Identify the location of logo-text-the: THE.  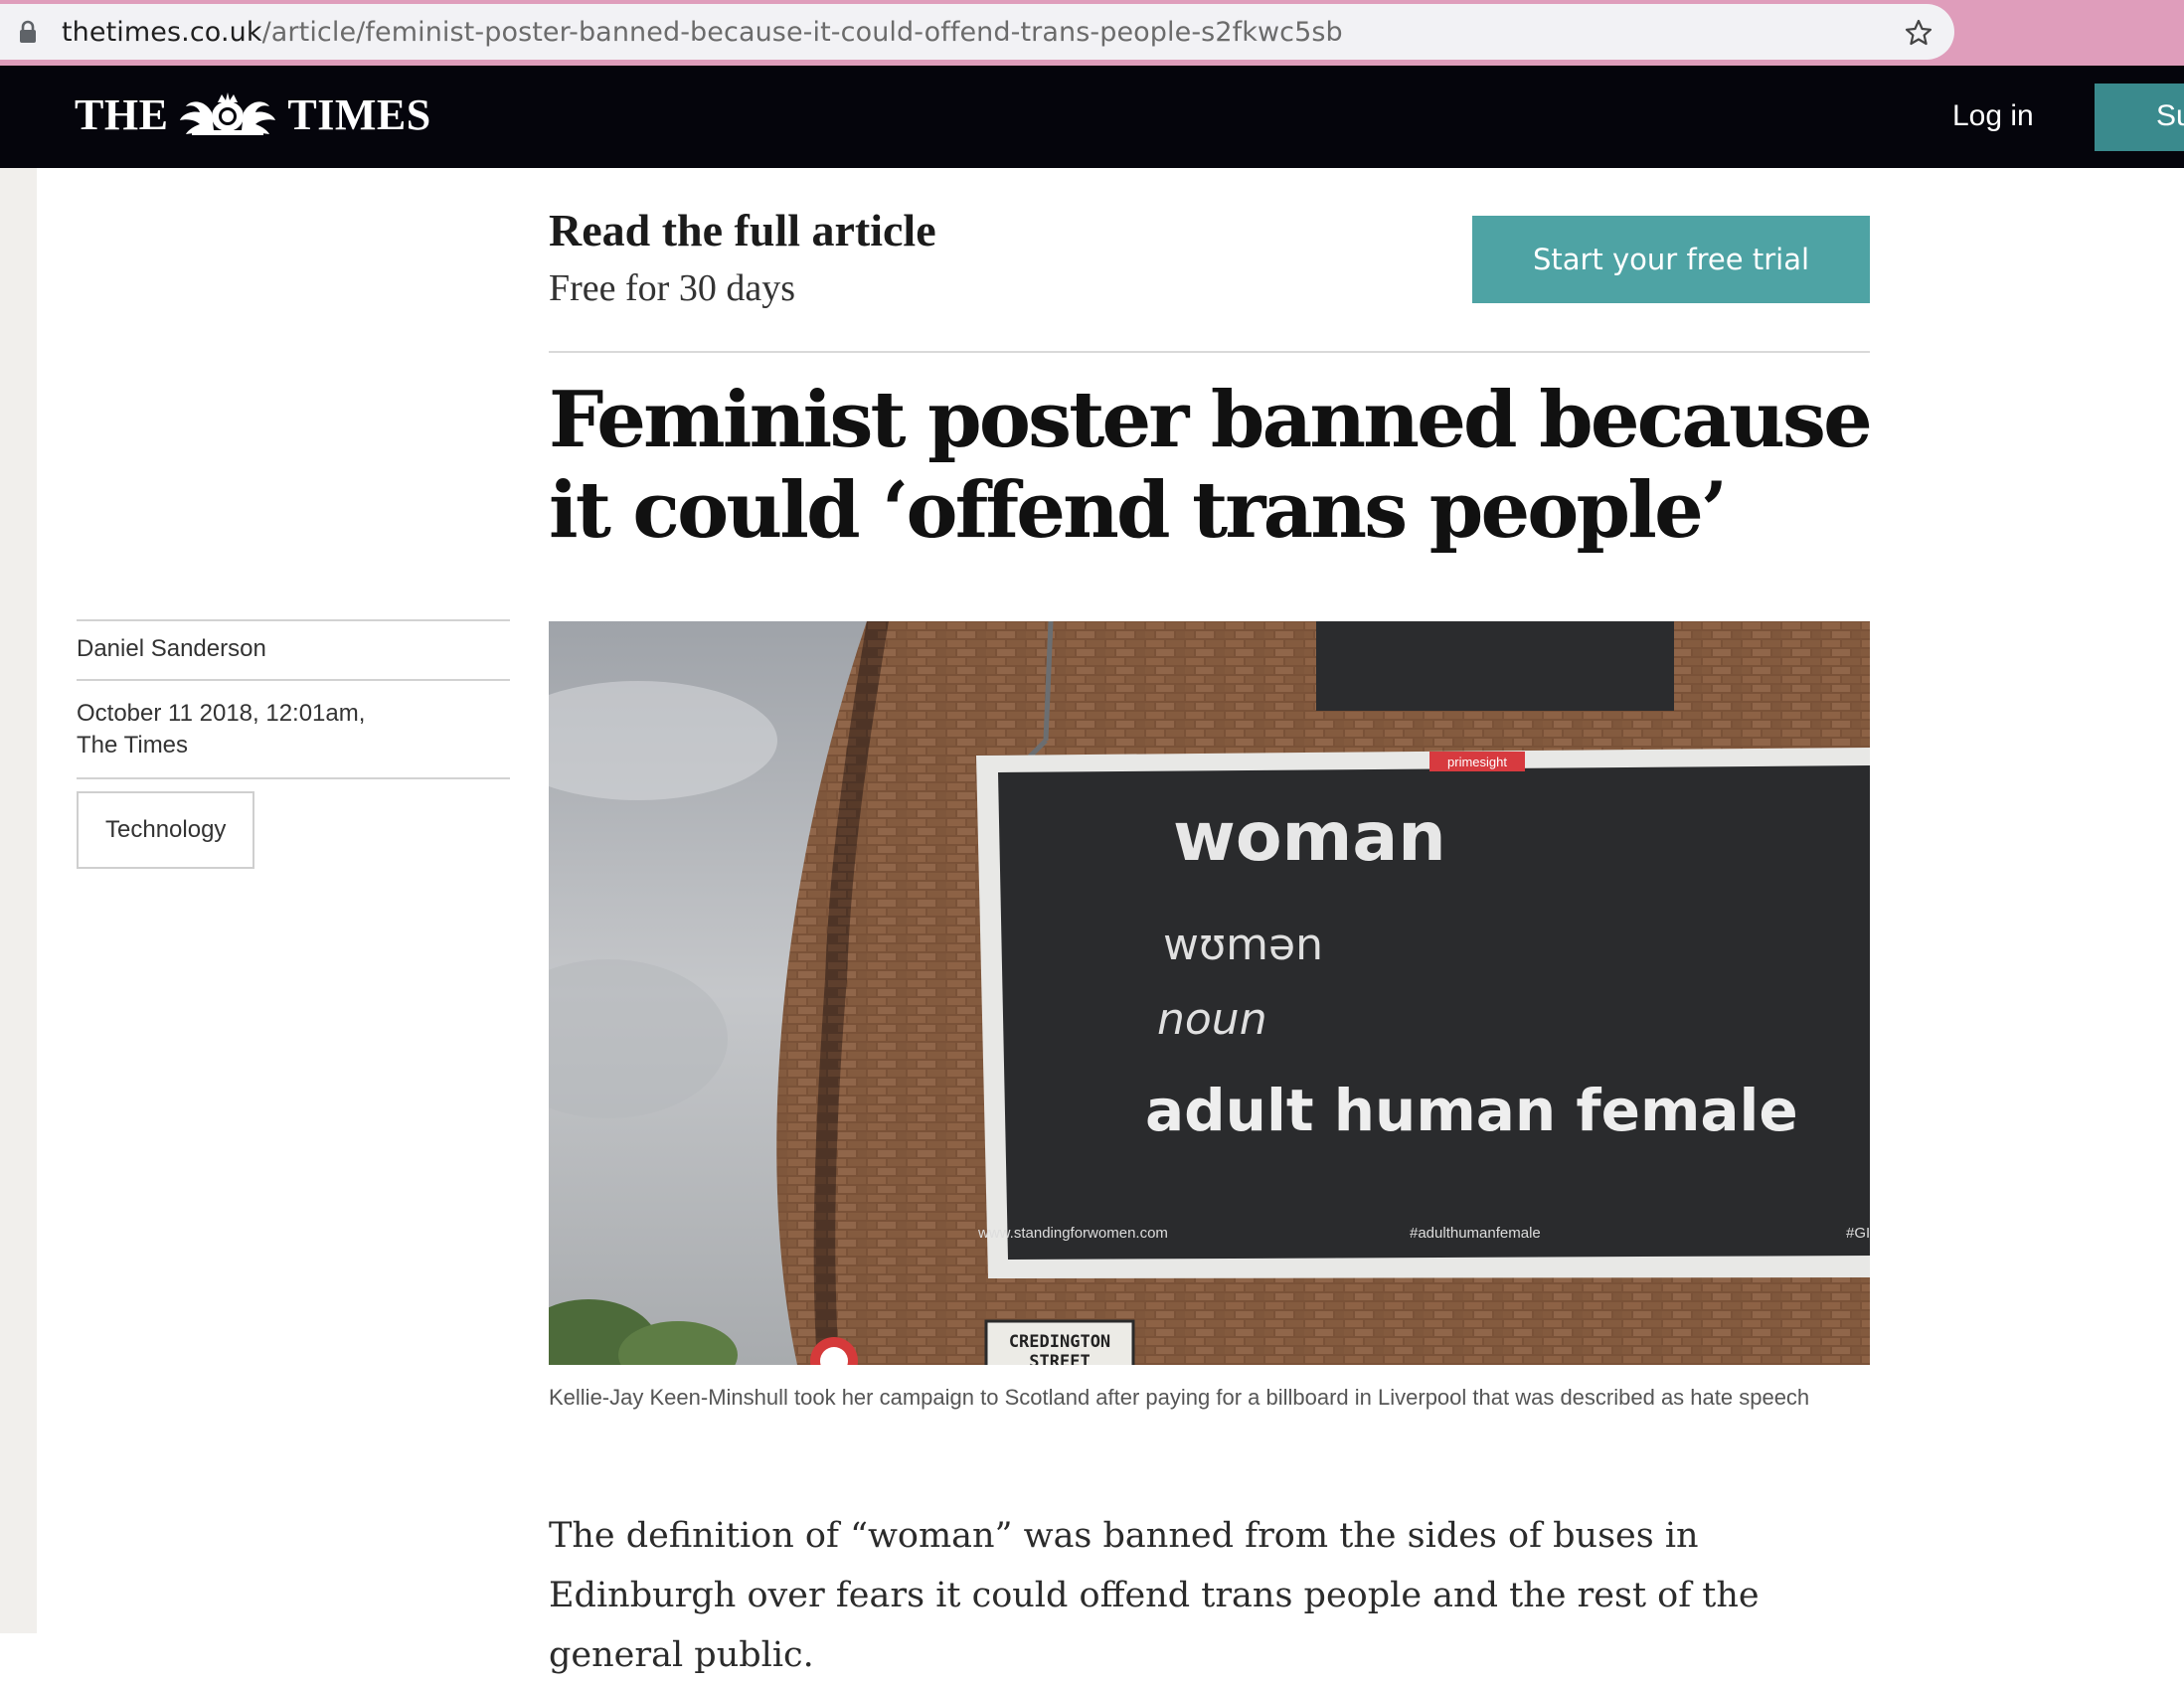
(122, 114).